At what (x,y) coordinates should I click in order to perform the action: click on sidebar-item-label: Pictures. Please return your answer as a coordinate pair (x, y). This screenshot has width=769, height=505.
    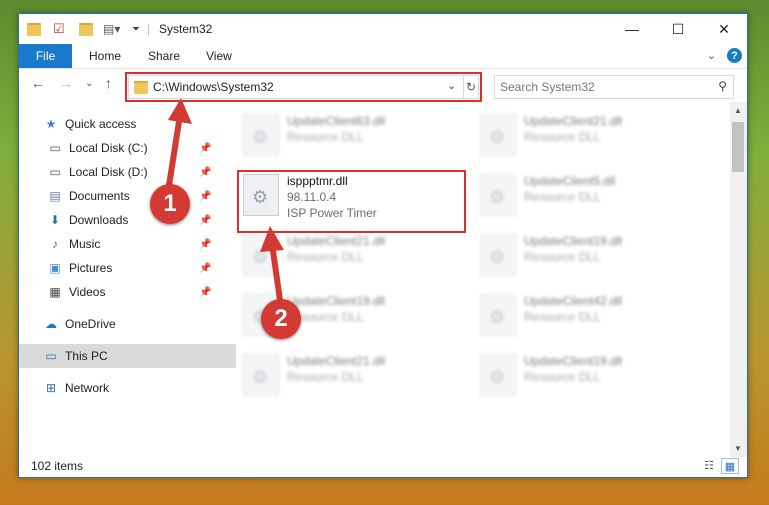
    Looking at the image, I should click on (91, 268).